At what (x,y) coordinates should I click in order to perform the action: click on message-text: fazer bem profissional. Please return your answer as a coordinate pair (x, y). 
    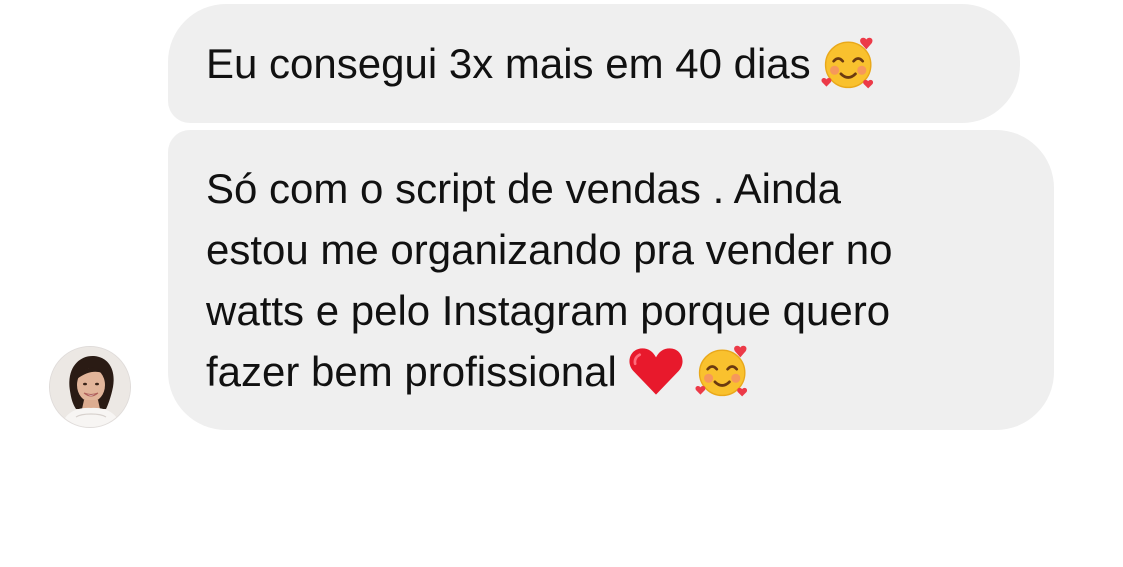
    Looking at the image, I should click on (411, 371).